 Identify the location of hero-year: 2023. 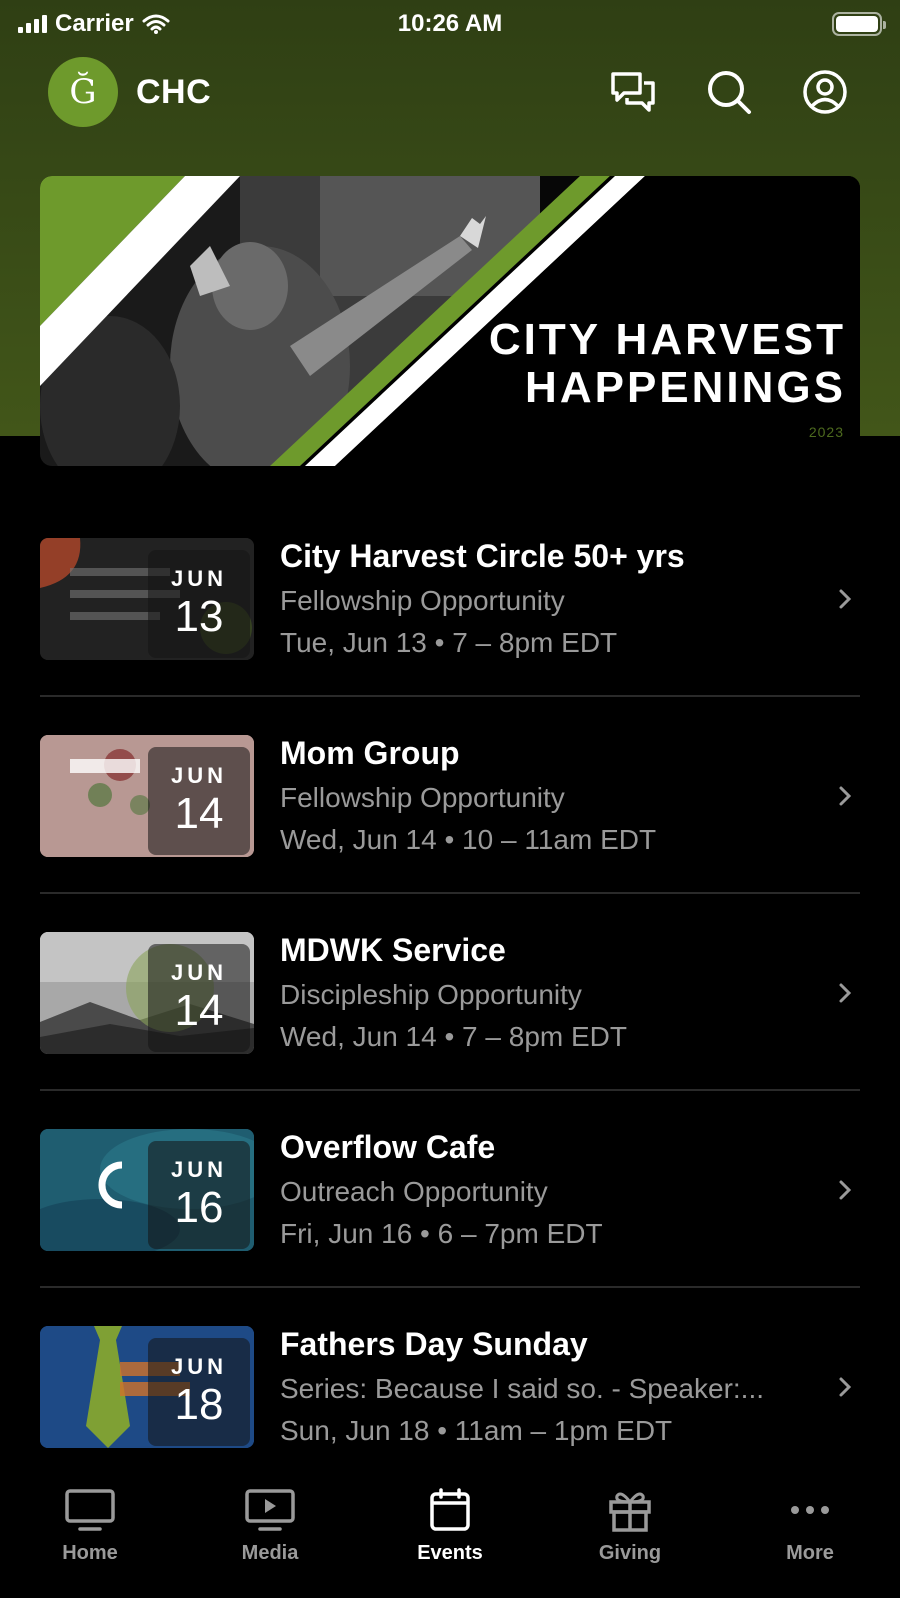
(826, 432).